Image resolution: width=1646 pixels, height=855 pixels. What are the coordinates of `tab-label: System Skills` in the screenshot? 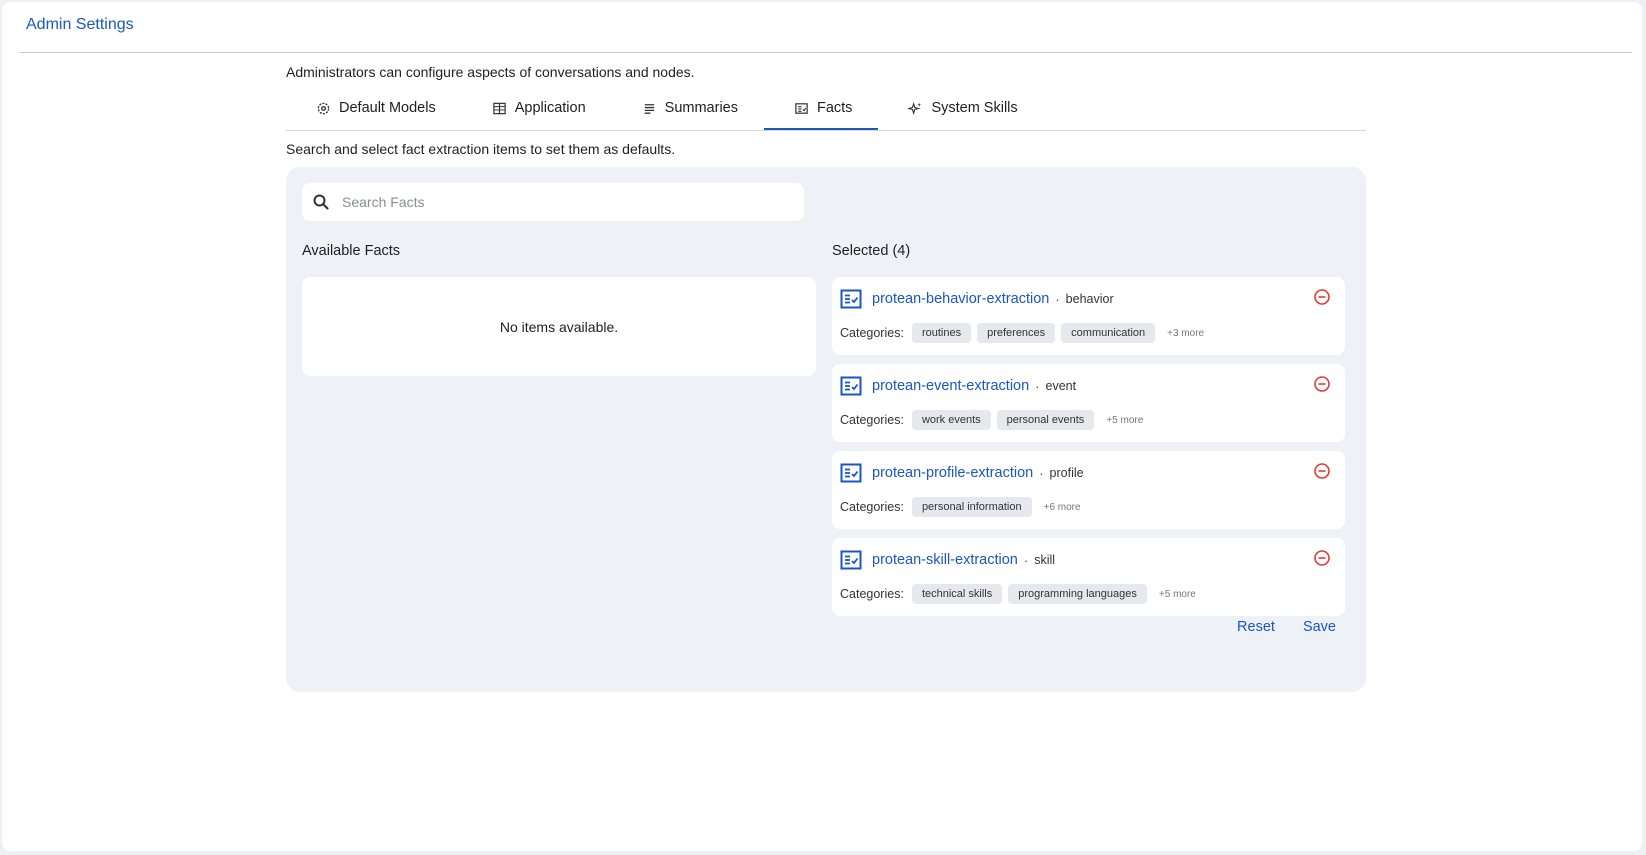 It's located at (974, 108).